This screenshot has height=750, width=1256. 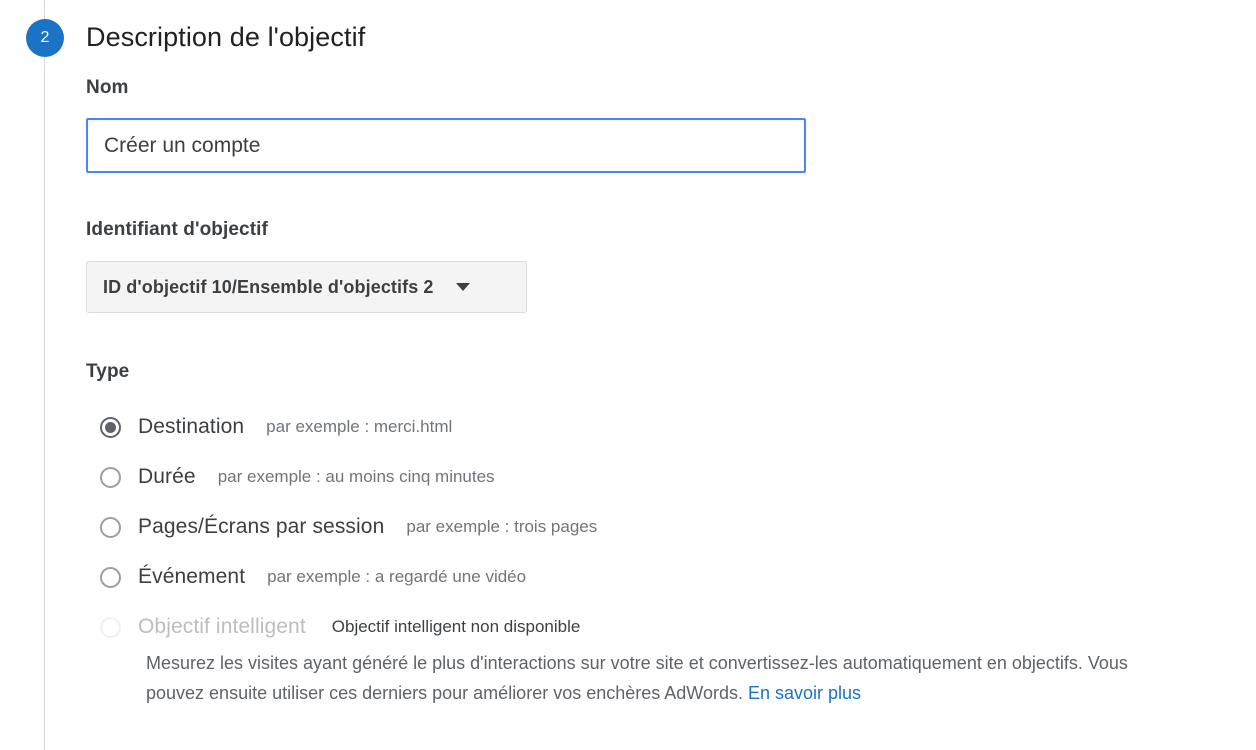 I want to click on stepper-rail, so click(x=44, y=375).